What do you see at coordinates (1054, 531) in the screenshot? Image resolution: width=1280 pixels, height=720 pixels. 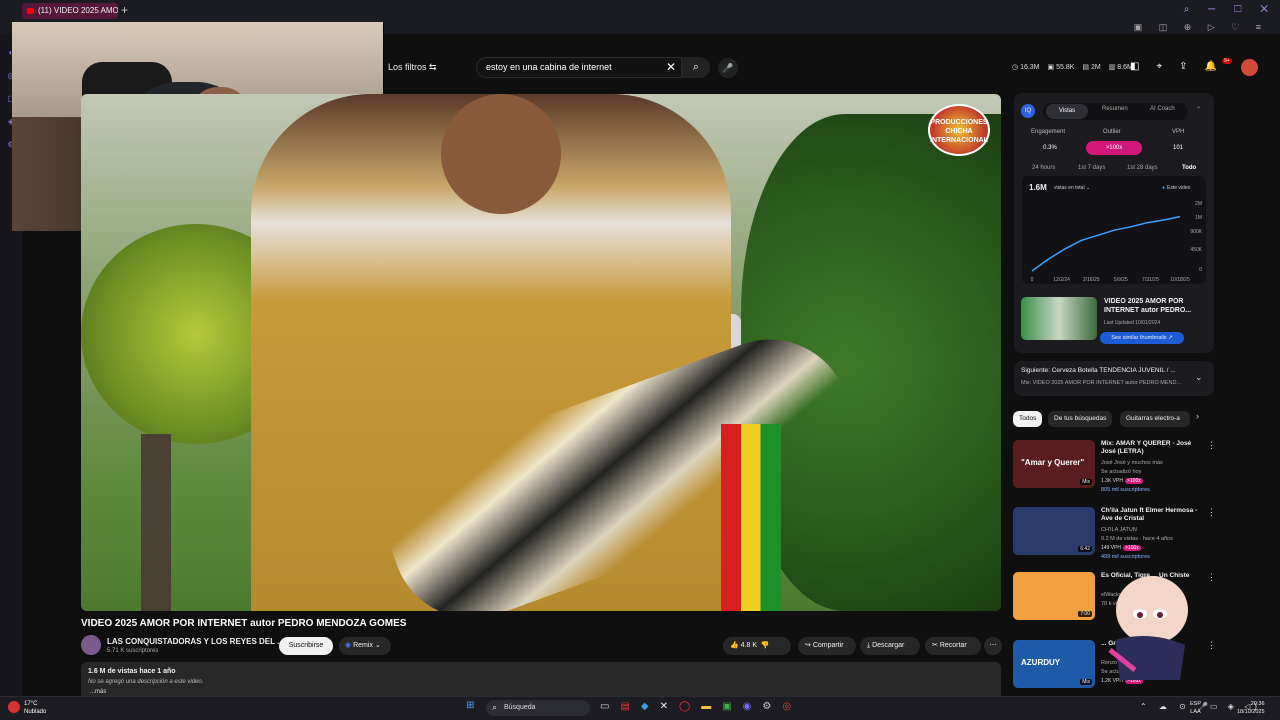 I see `rec-thumbnail: 6:42` at bounding box center [1054, 531].